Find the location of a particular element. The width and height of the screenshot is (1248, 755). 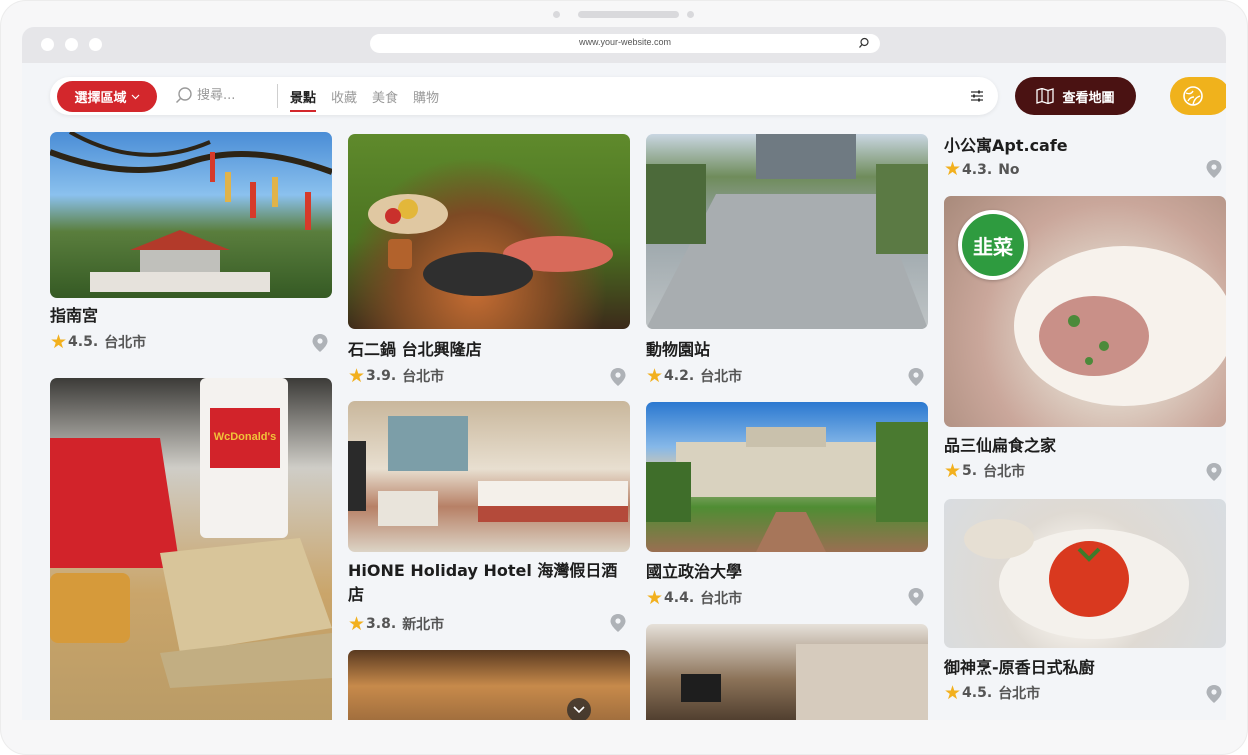

place-meta: ★ 4.4 . 台北市 is located at coordinates (694, 598).